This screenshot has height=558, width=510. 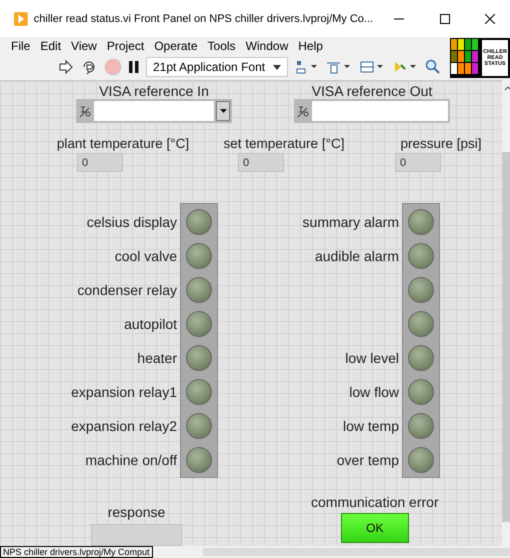 What do you see at coordinates (131, 460) in the screenshot?
I see `led-label: machine on/off` at bounding box center [131, 460].